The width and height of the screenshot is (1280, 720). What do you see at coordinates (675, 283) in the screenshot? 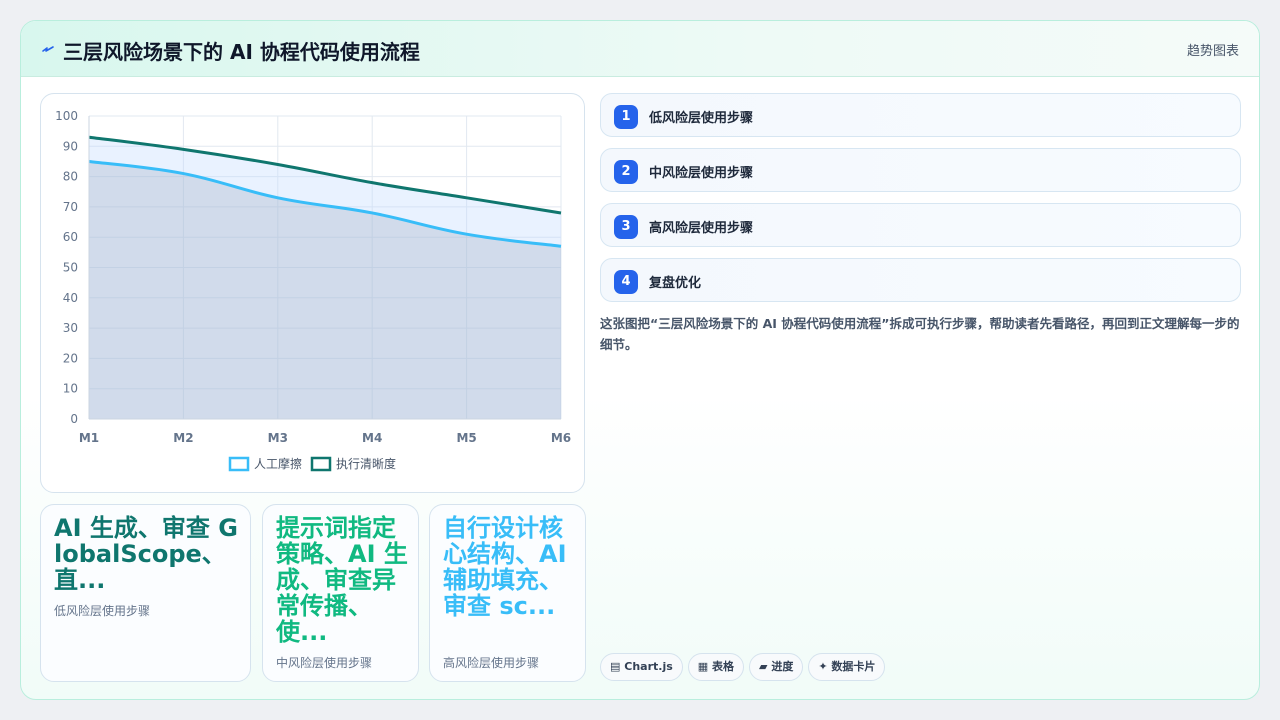
I see `step-label: 复盘优化` at bounding box center [675, 283].